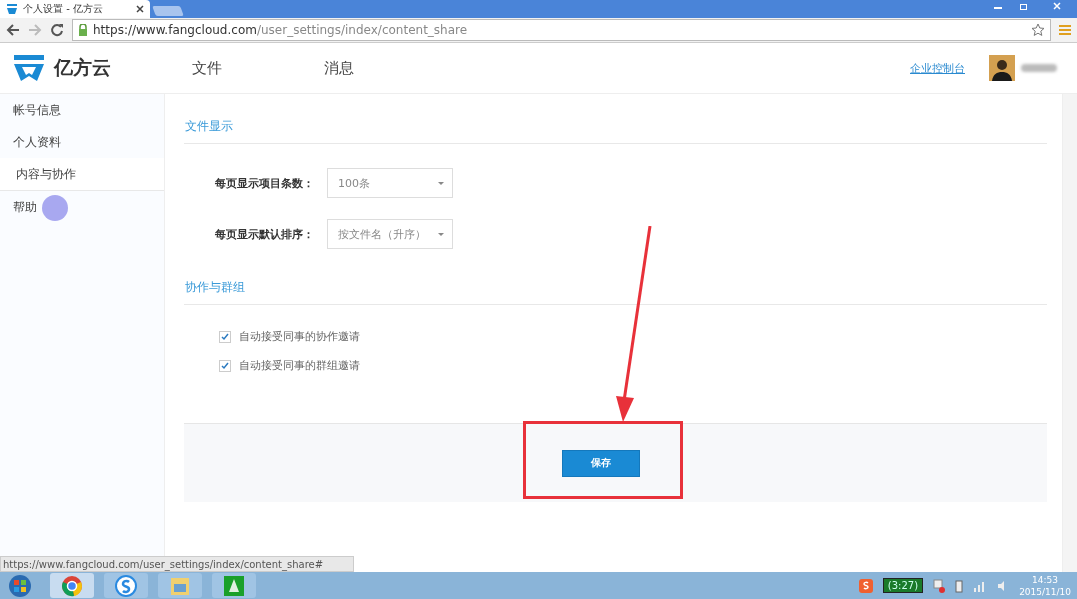 Image resolution: width=1077 pixels, height=599 pixels. Describe the element at coordinates (82, 110) in the screenshot. I see `sidebar-item: 帐号信息` at that location.